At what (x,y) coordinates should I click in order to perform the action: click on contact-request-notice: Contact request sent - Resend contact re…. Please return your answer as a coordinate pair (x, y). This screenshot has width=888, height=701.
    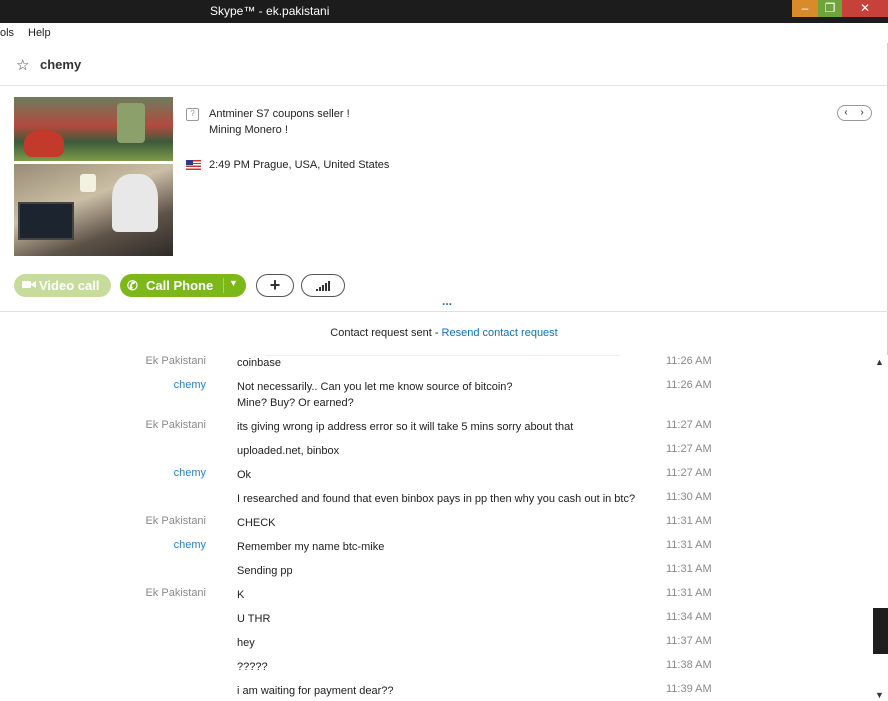
    Looking at the image, I should click on (444, 333).